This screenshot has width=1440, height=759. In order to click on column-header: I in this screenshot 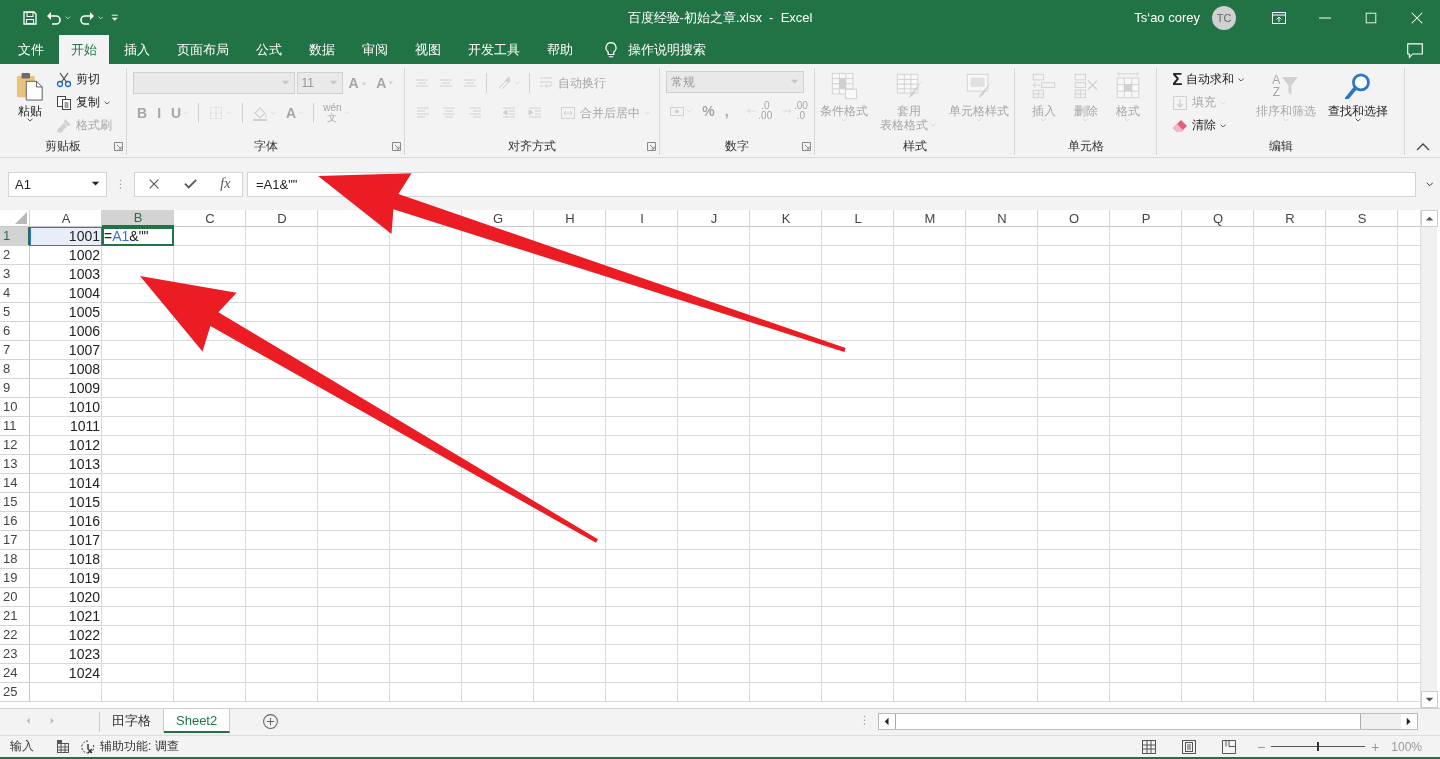, I will do `click(642, 218)`.